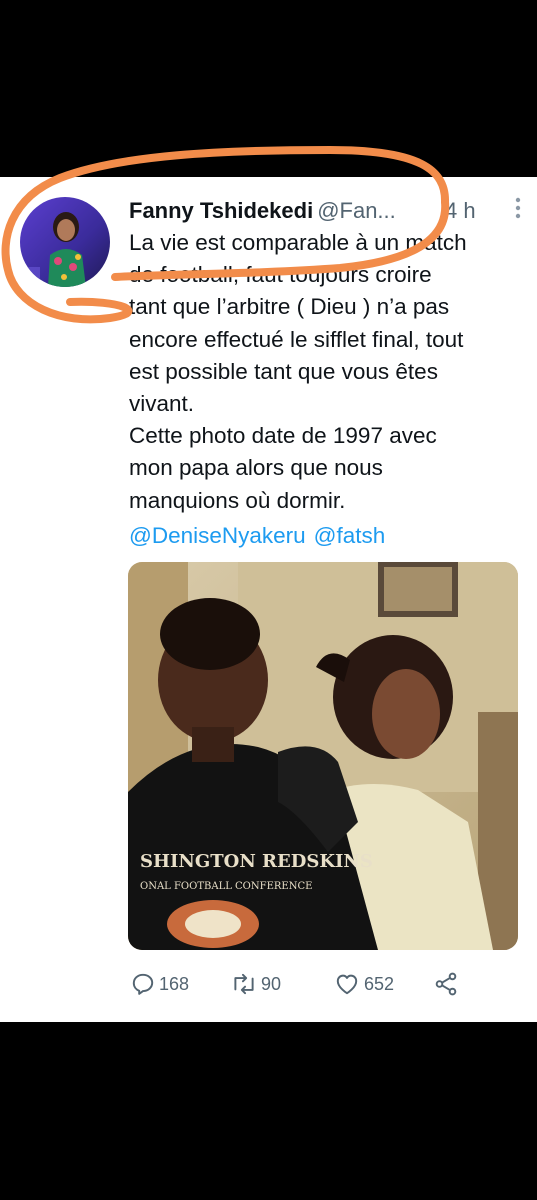 This screenshot has width=537, height=1200. I want to click on avatar, so click(65, 242).